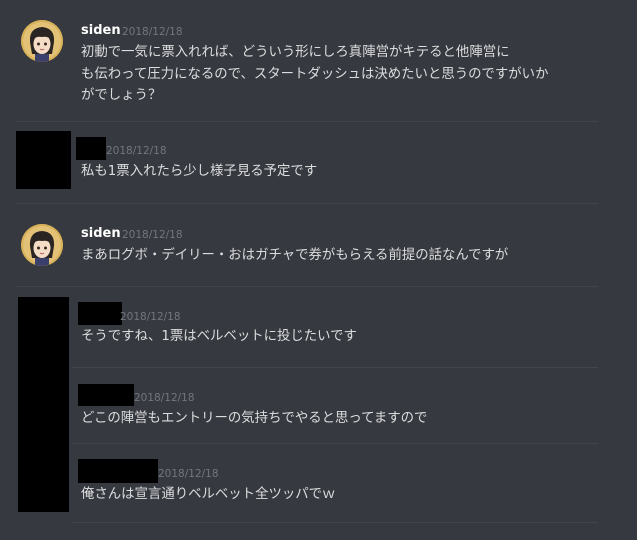  What do you see at coordinates (208, 494) in the screenshot?
I see `message-text-line: 俺さんは宣言通りベルベット全ツッパでｗ` at bounding box center [208, 494].